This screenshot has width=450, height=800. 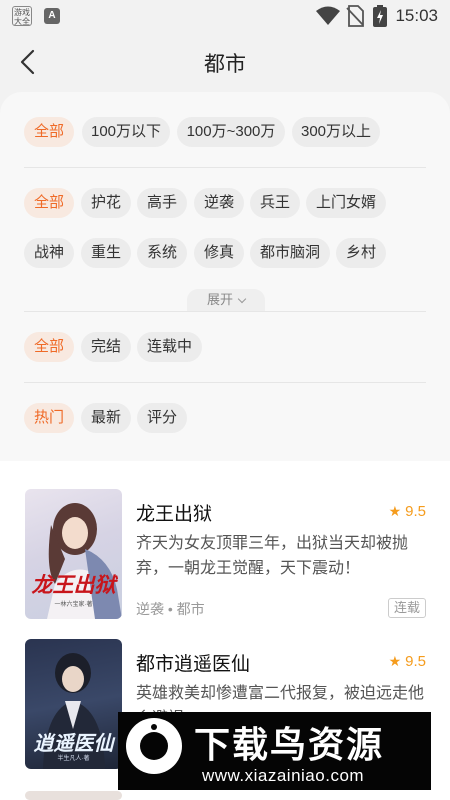 I want to click on filter-category-zhan-shen: 战神, so click(x=49, y=253).